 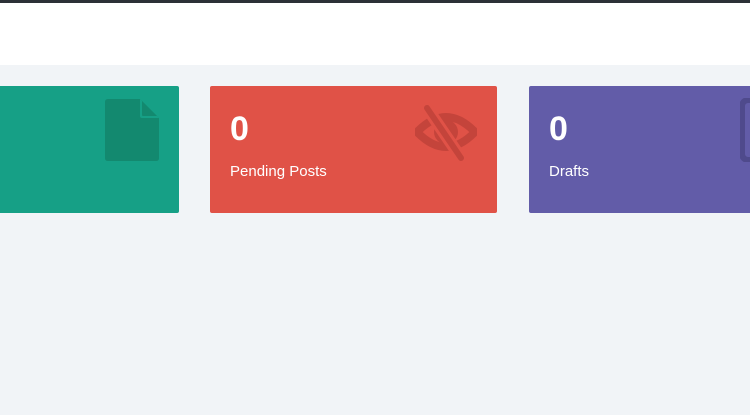 I want to click on pending-posts-label: Pending Posts, so click(x=278, y=171).